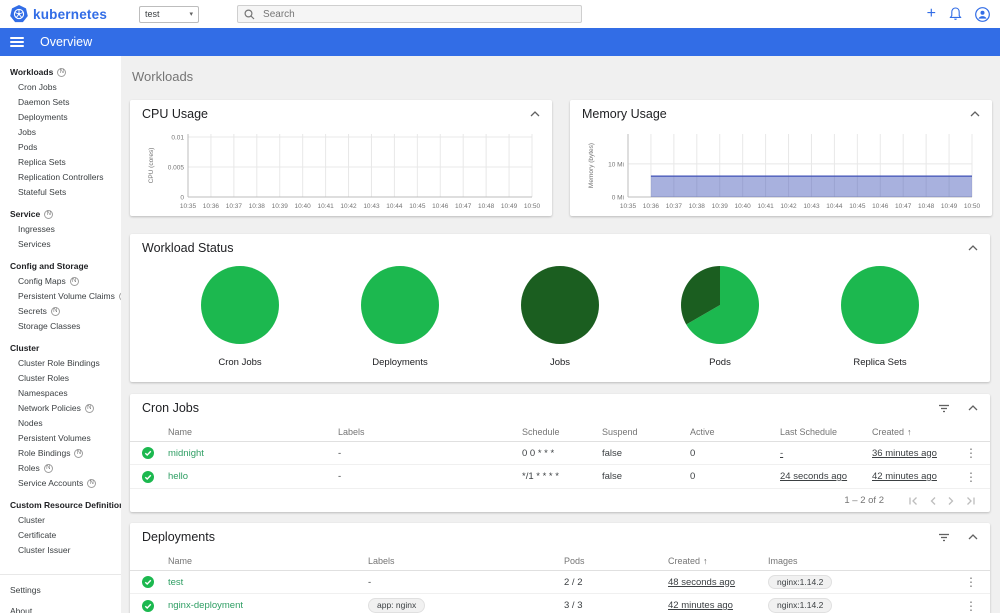  Describe the element at coordinates (60, 132) in the screenshot. I see `sidebar-item: Jobs` at that location.